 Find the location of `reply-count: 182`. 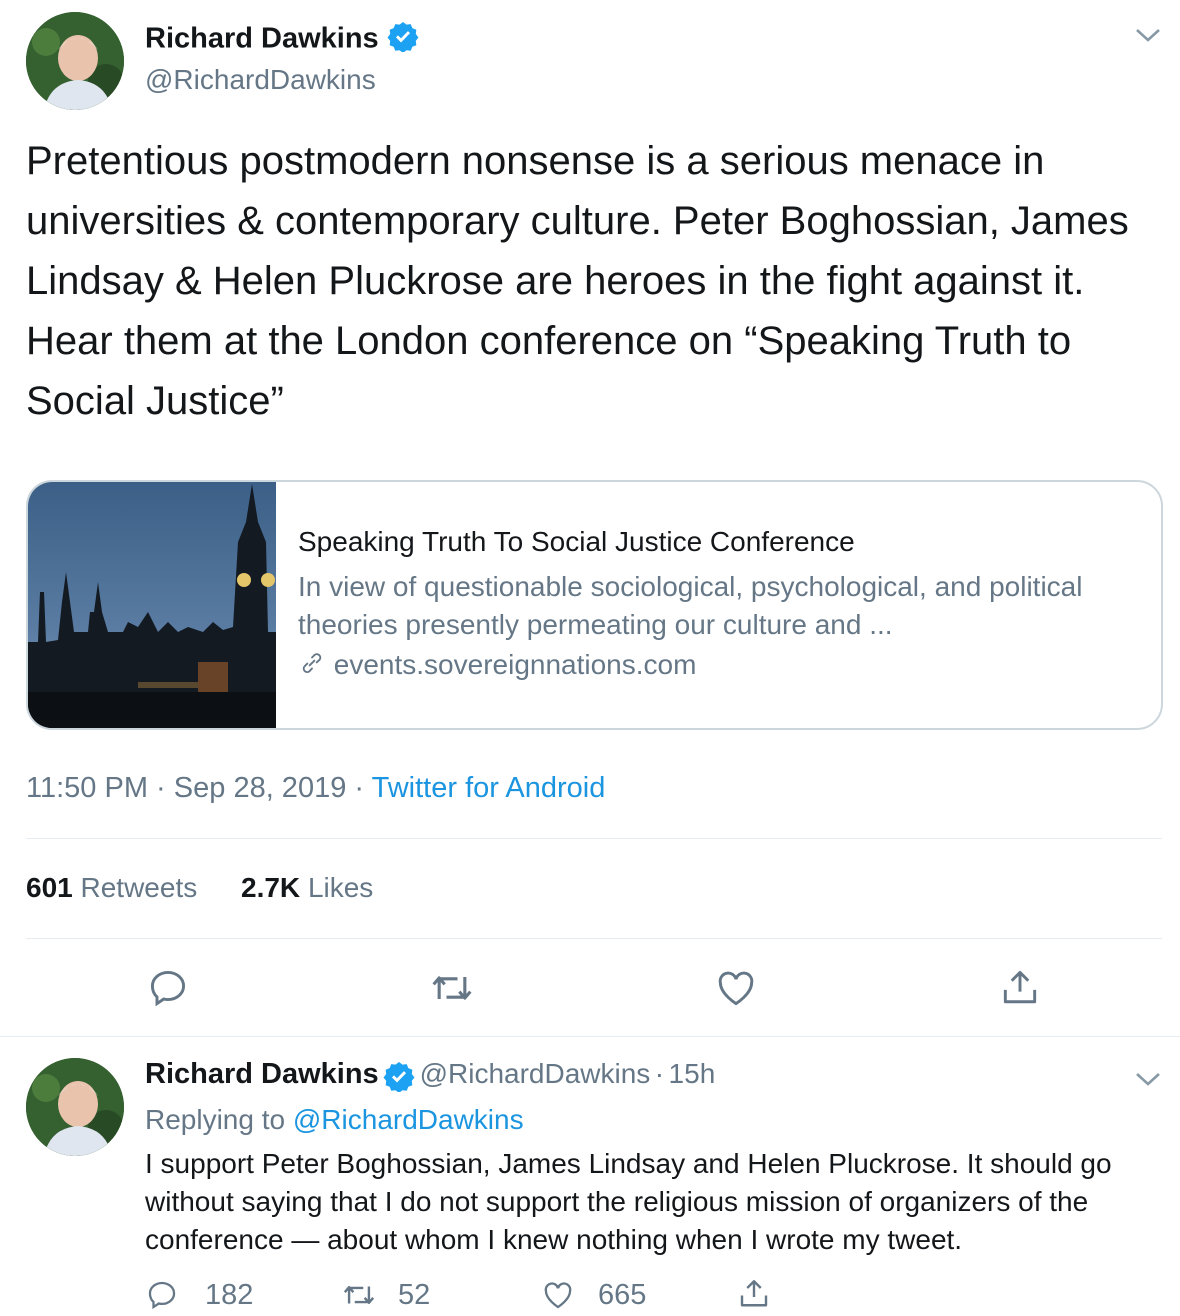

reply-count: 182 is located at coordinates (229, 1294).